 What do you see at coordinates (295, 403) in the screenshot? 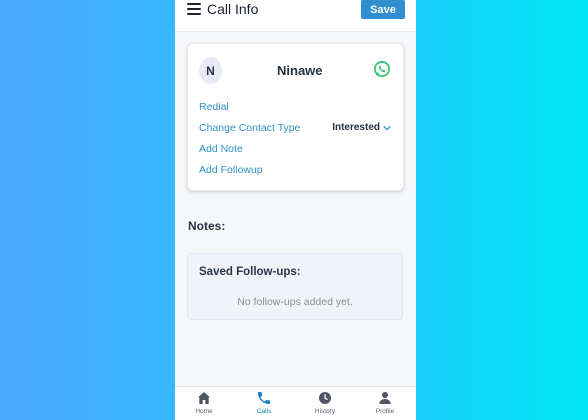
I see `bottom-nav: Home Calls History Profile` at bounding box center [295, 403].